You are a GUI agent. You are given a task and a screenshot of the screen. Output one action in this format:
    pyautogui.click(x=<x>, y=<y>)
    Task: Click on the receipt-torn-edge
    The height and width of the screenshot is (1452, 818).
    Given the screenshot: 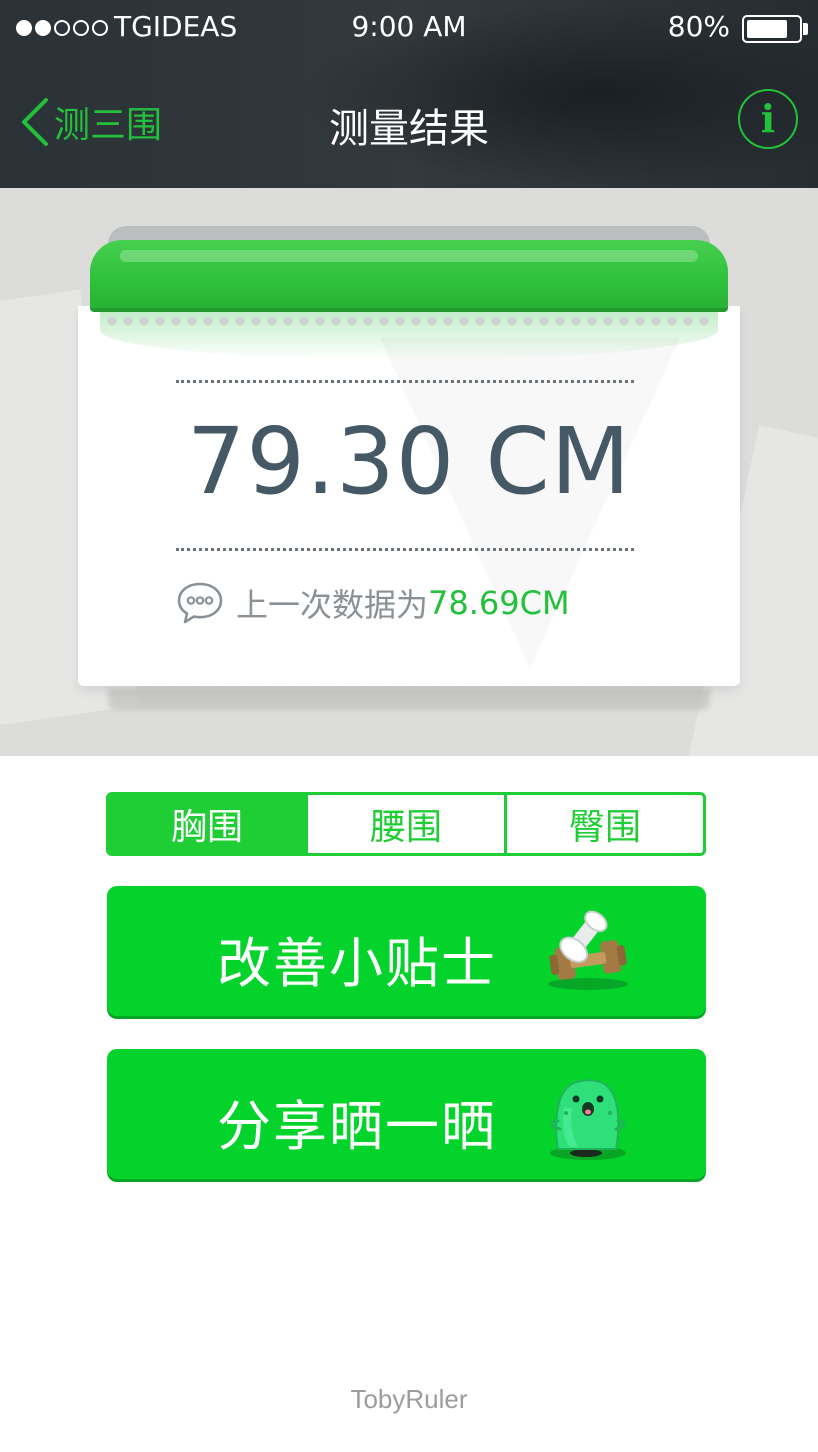 What is the action you would take?
    pyautogui.click(x=409, y=686)
    